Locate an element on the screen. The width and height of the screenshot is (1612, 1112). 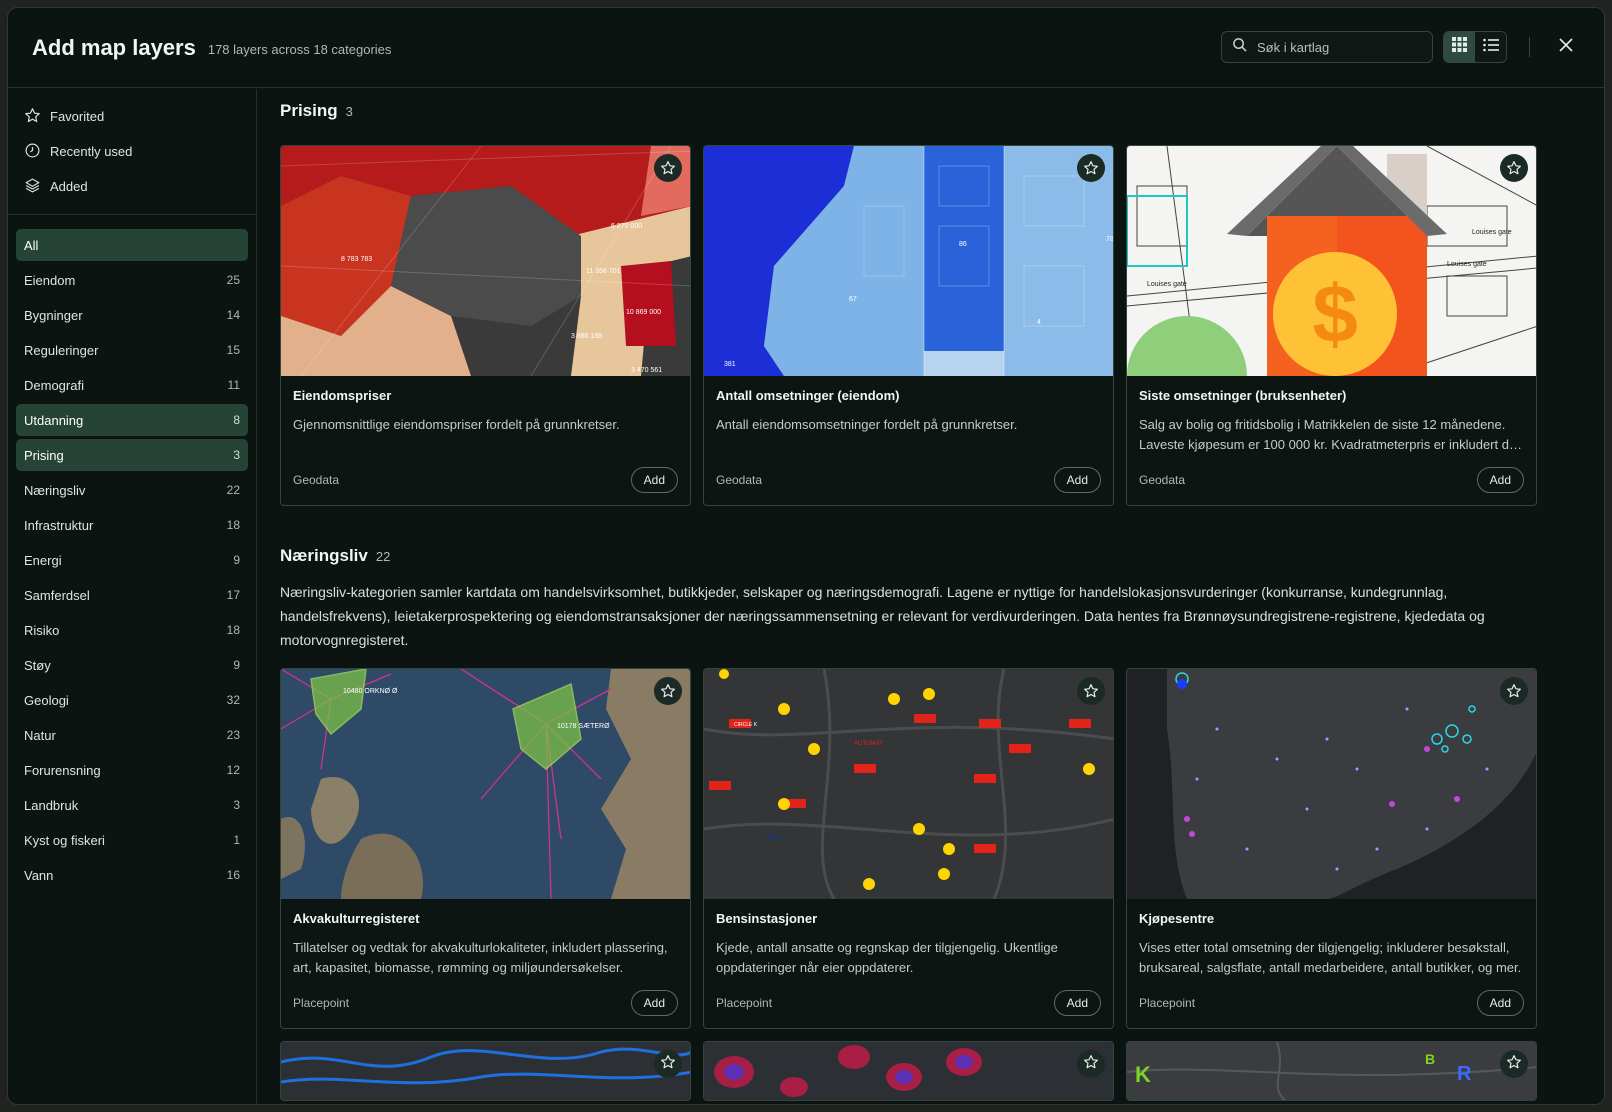
quick-link-label: Added is located at coordinates (69, 186).